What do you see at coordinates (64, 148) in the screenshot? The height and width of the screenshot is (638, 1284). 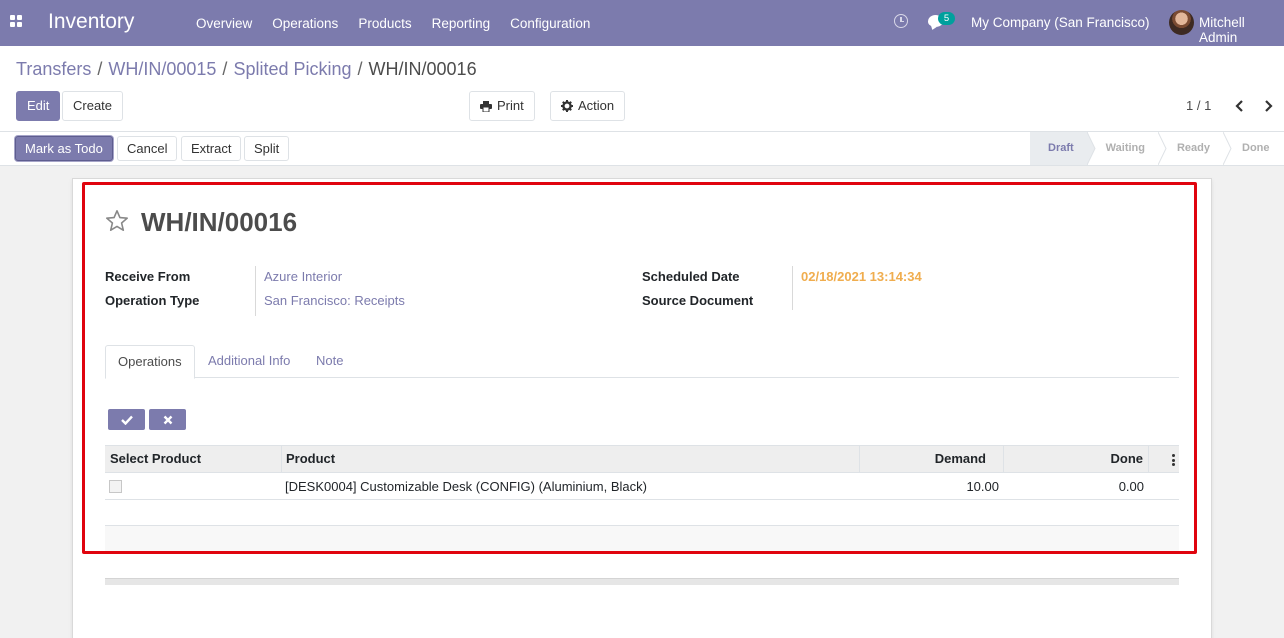 I see `mark-as-todo-button: Mark as Todo` at bounding box center [64, 148].